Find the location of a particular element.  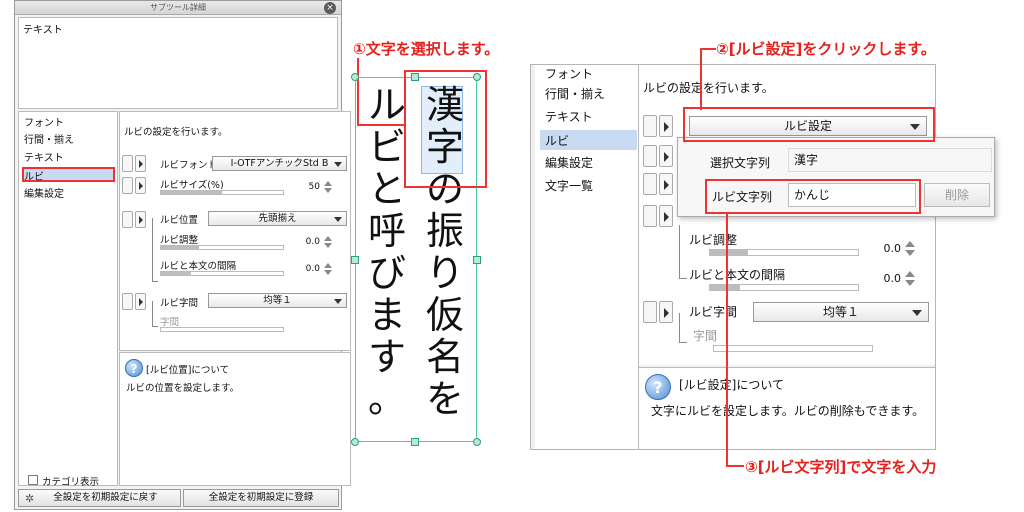

ruby-position-label: ルビ位置 is located at coordinates (179, 220).